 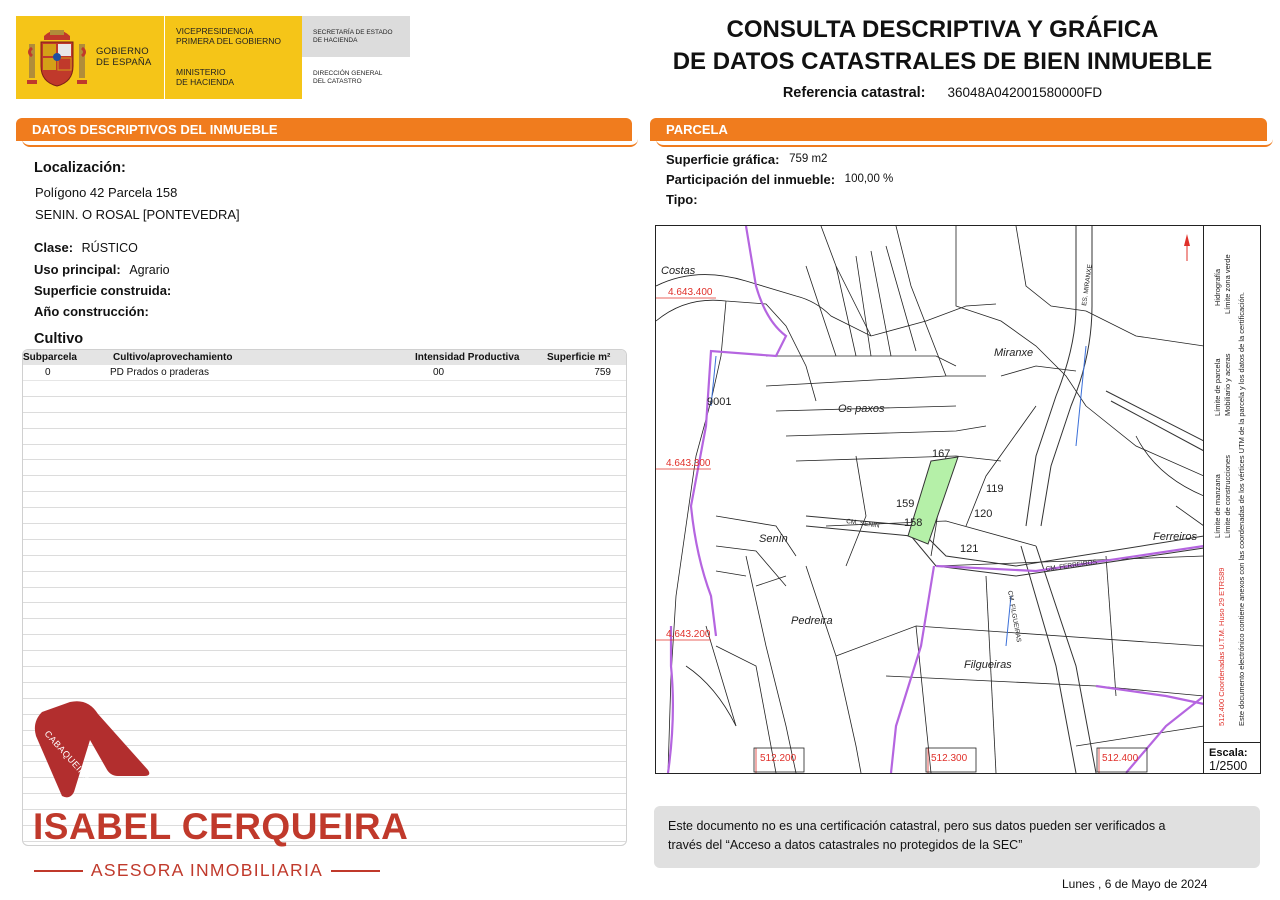 What do you see at coordinates (942, 29) in the screenshot?
I see `title-line1: CONSULTA DESCRIPTIVA Y GRÁFICA` at bounding box center [942, 29].